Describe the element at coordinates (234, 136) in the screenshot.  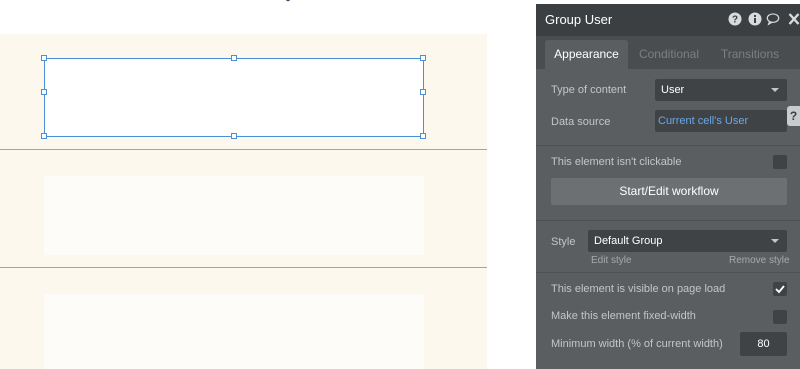
I see `resize-handle-bottom` at that location.